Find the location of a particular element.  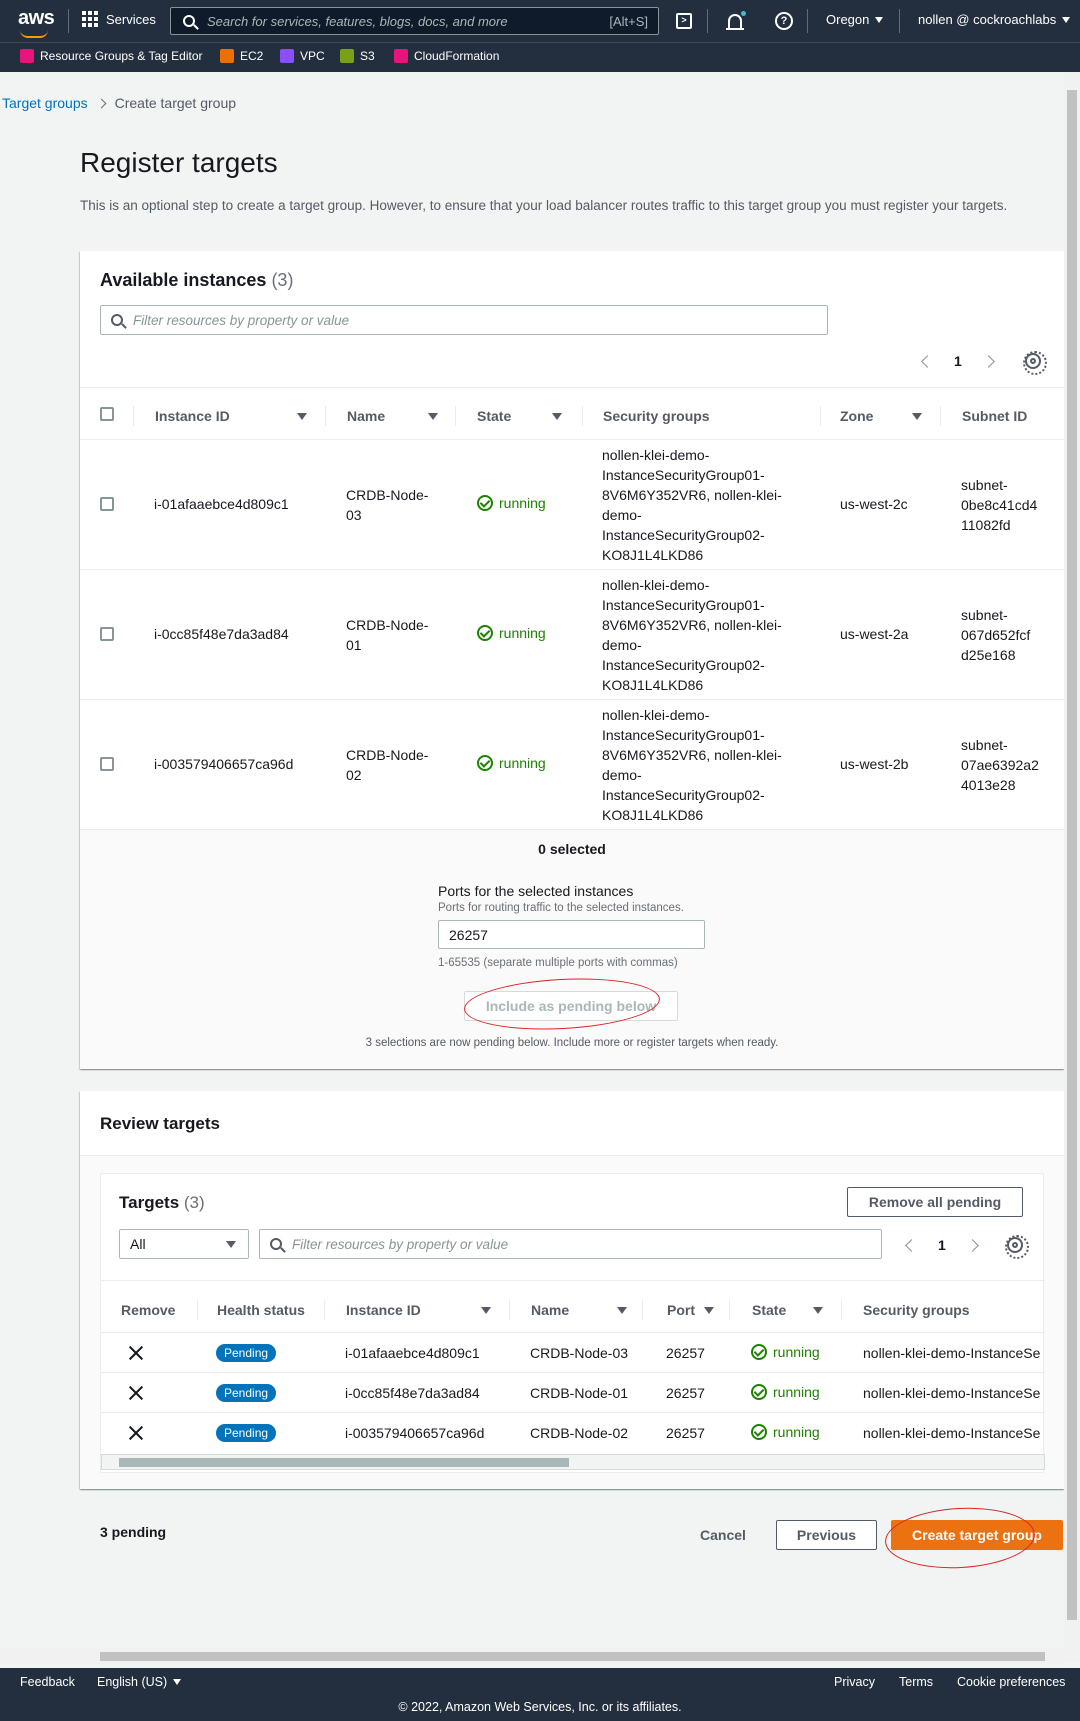

targets-filter-input: Filter resources by property or value is located at coordinates (570, 1244).